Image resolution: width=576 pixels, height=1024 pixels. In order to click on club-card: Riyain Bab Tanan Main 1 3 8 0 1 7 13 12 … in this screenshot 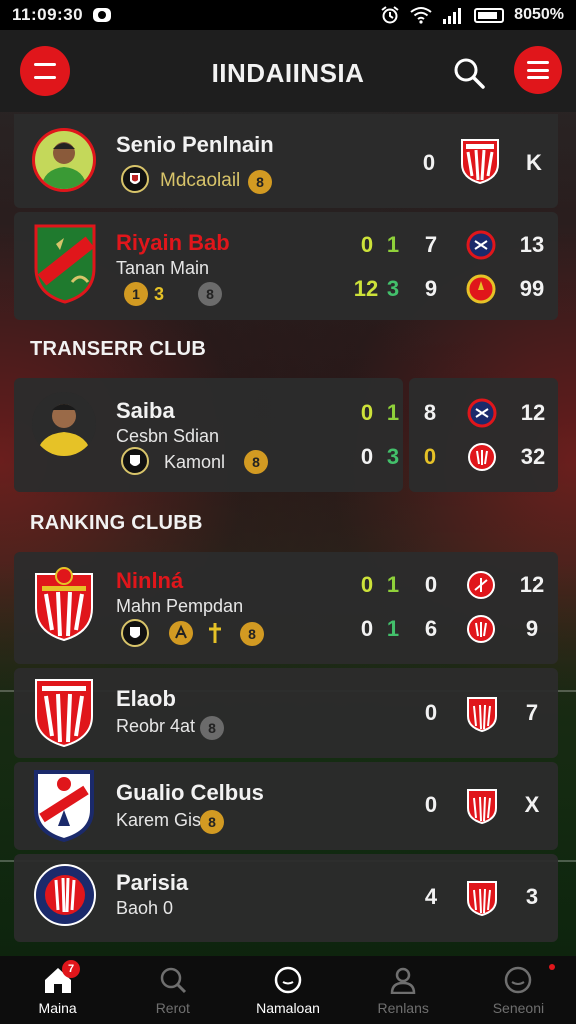, I will do `click(286, 266)`.